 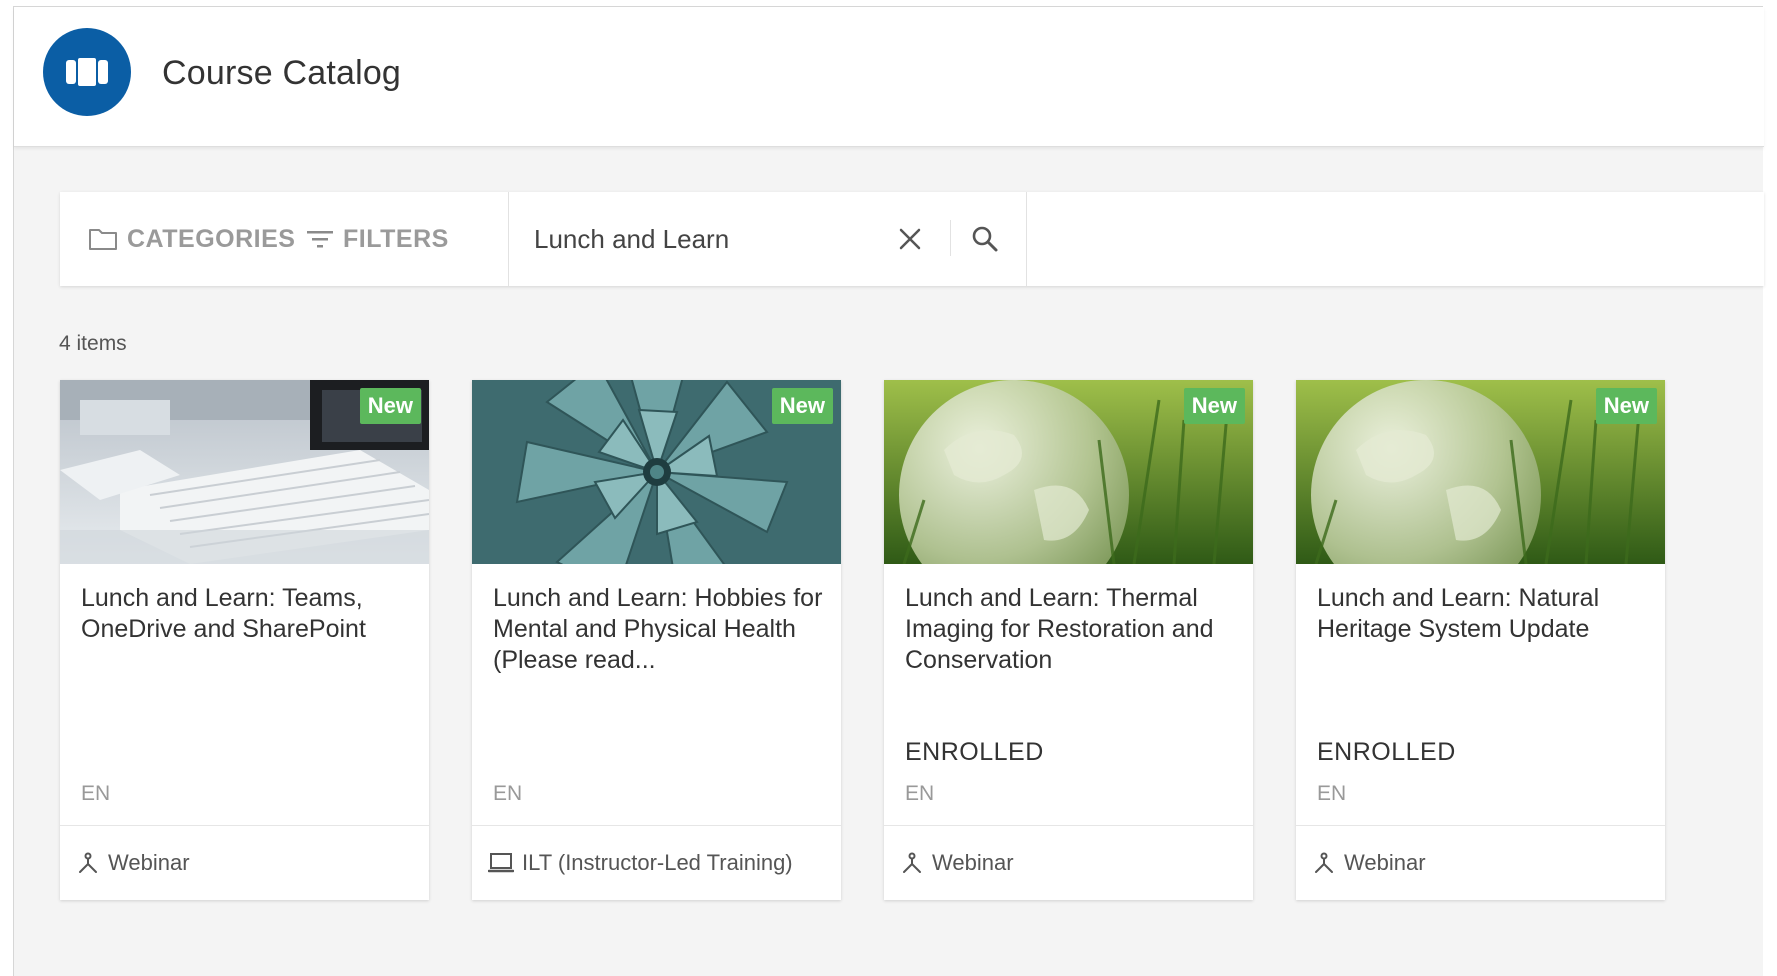 I want to click on search-icon, so click(x=985, y=239).